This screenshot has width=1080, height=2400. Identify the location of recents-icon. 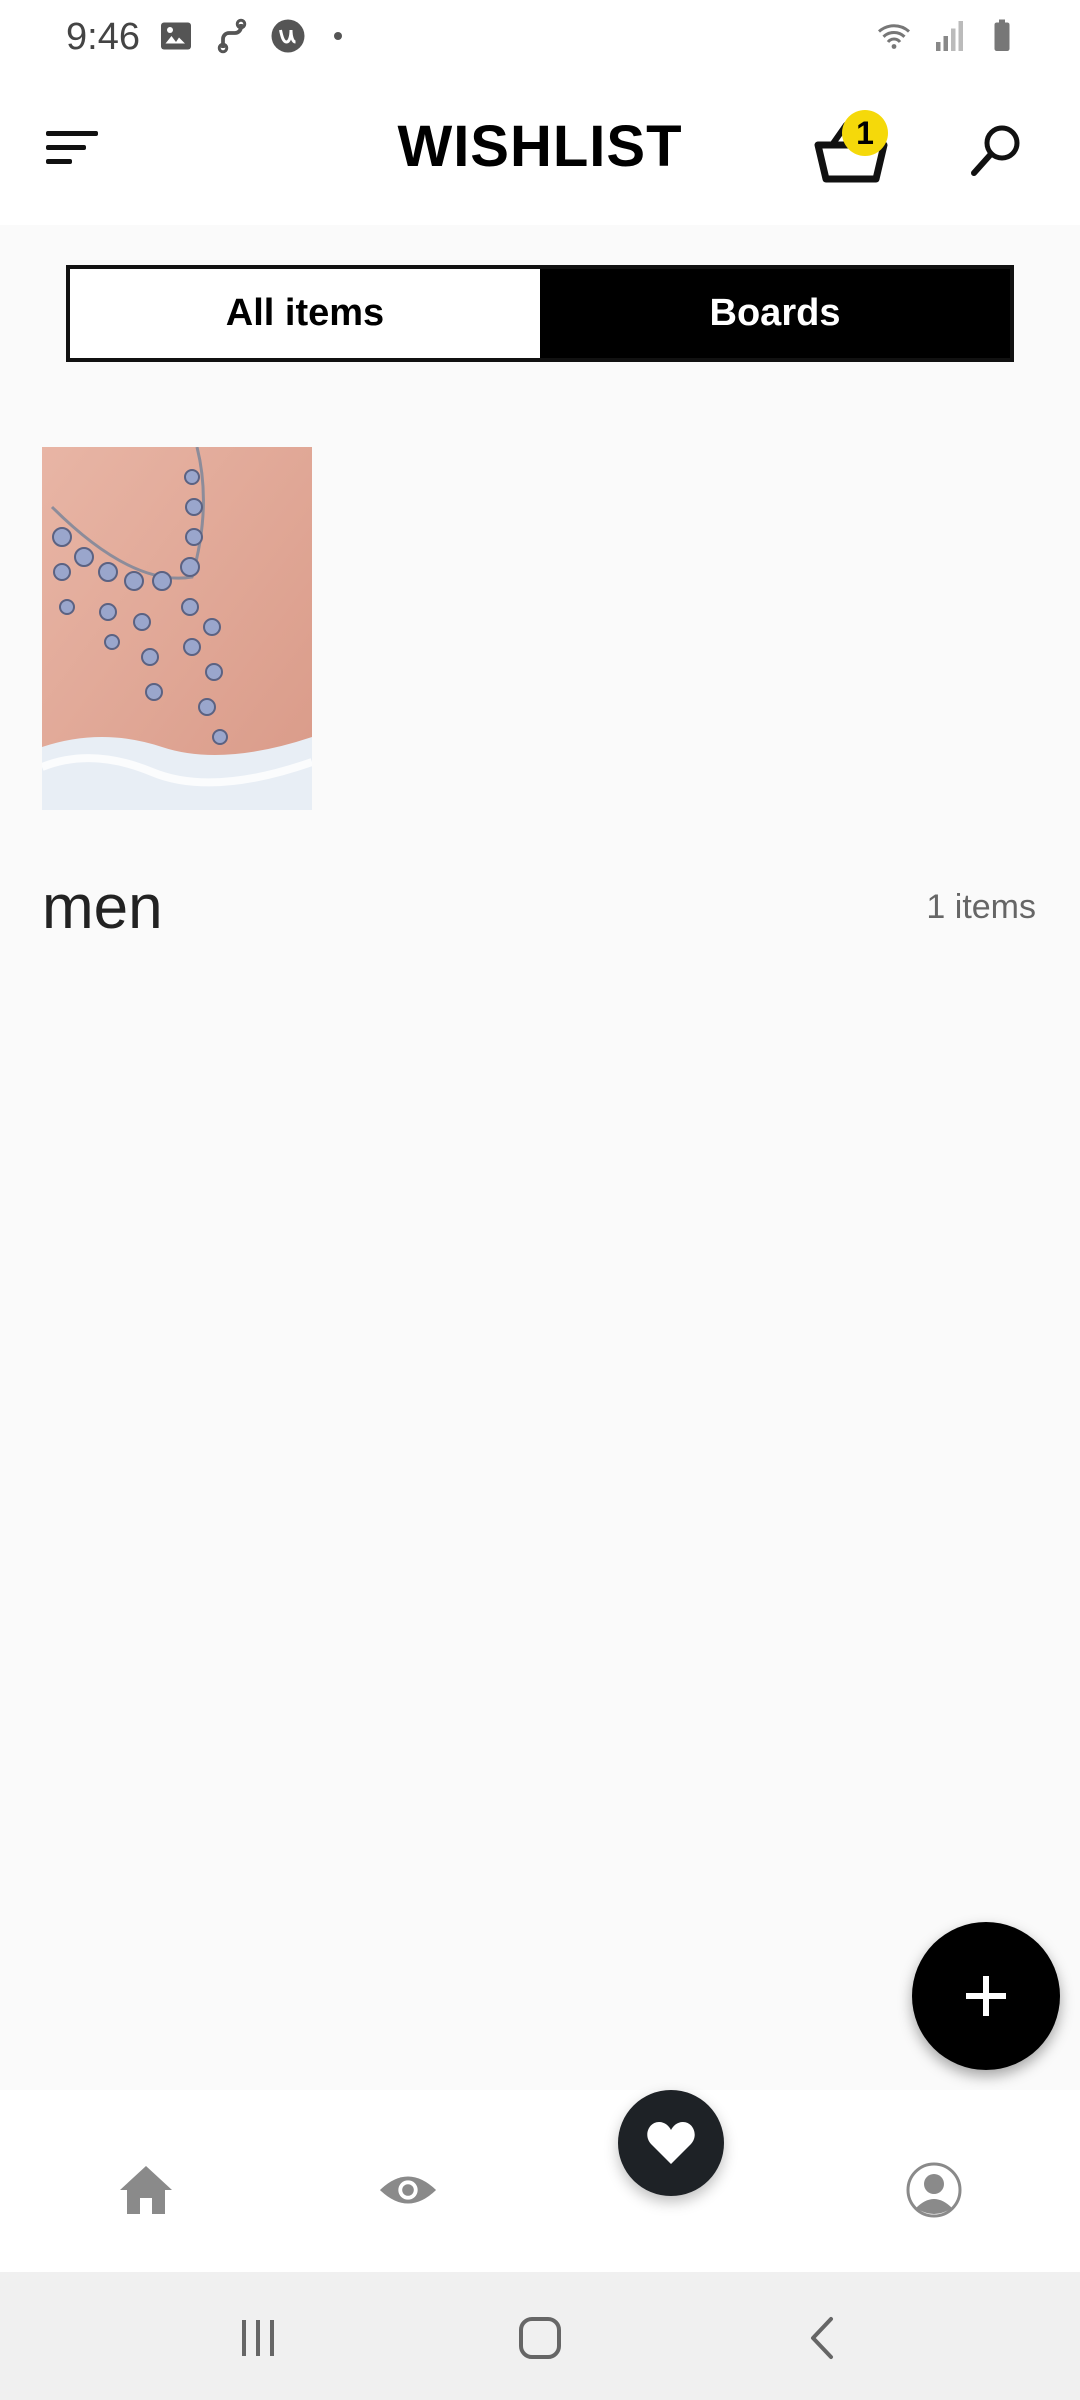
(258, 2338).